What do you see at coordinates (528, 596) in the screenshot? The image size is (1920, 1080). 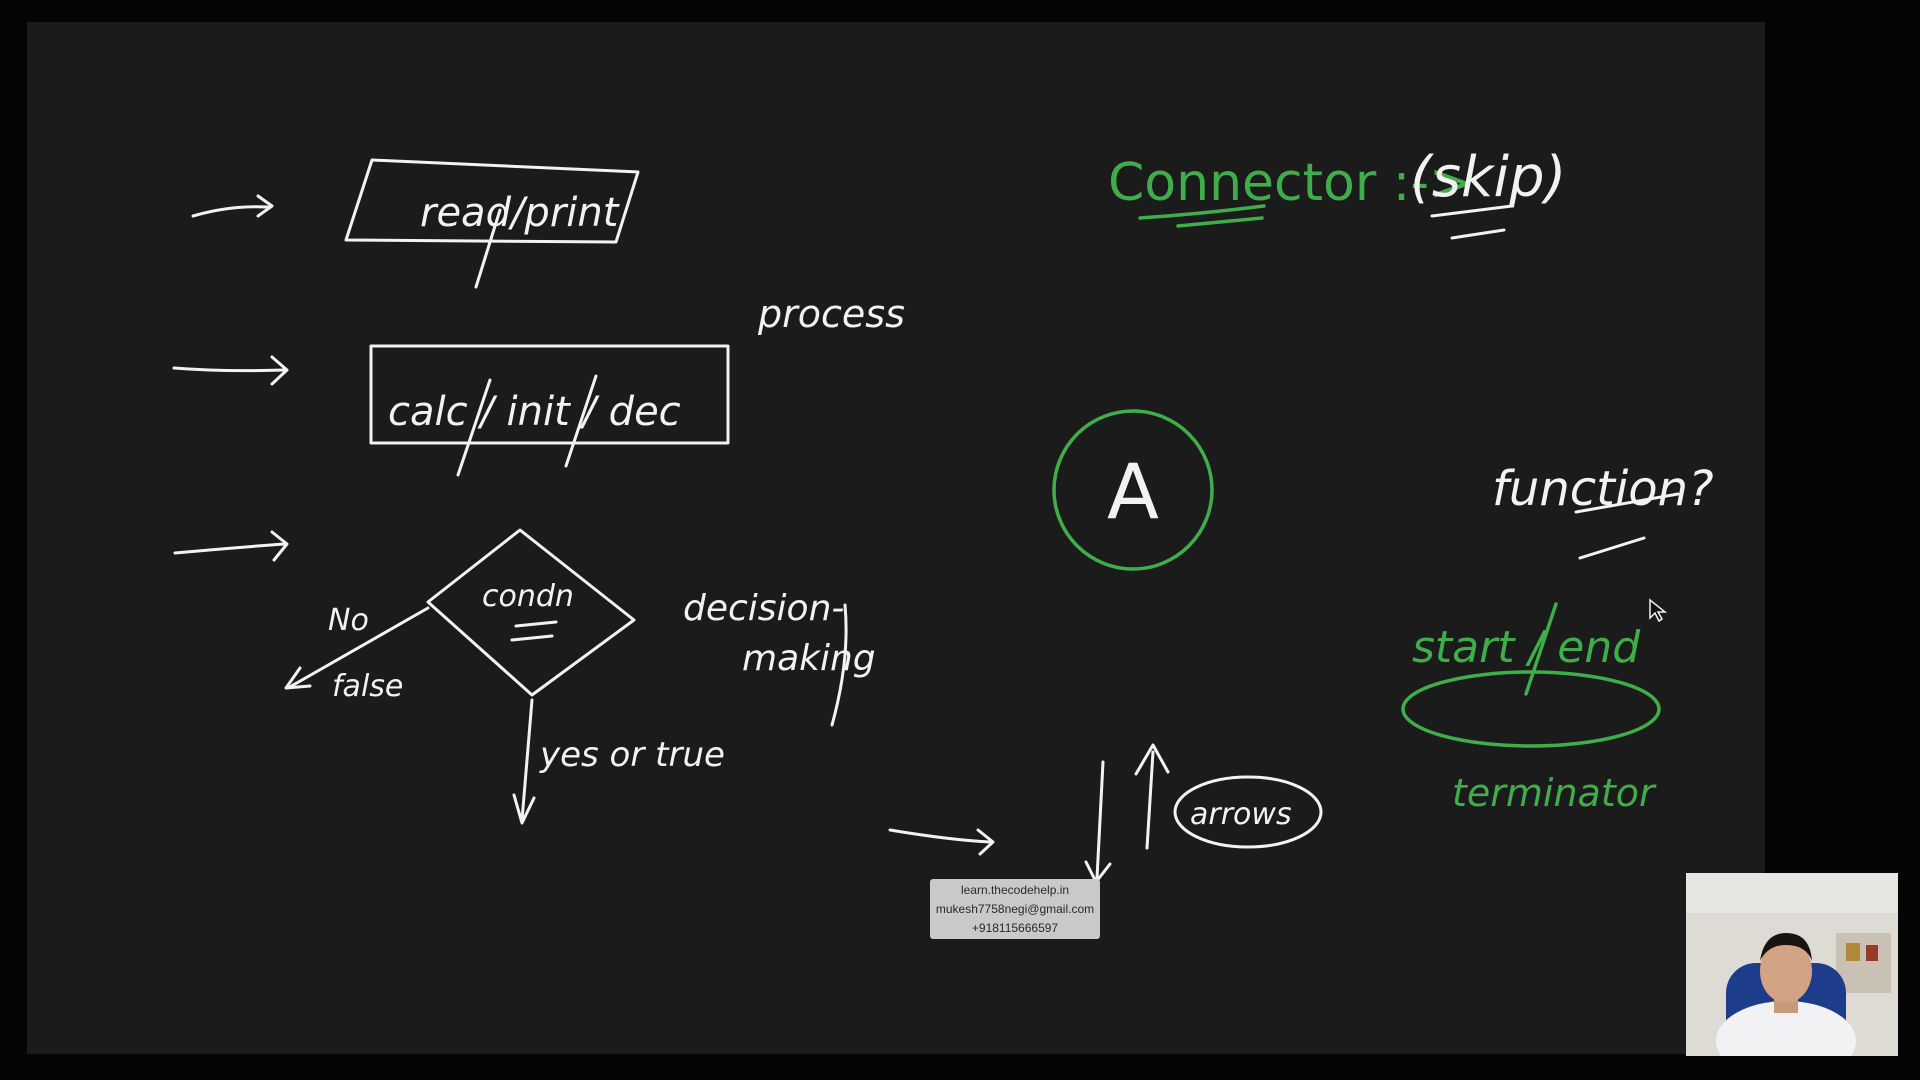 I see `decision-label: condn` at bounding box center [528, 596].